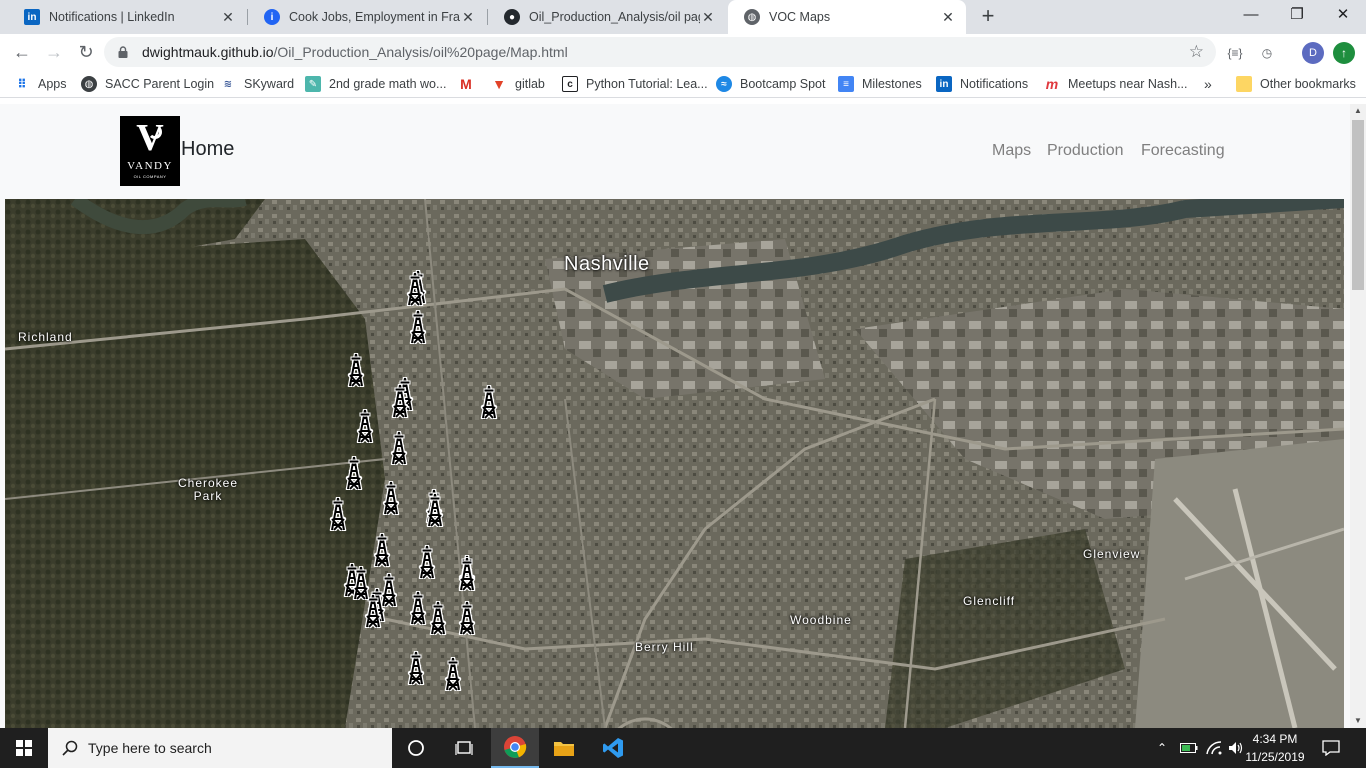 The width and height of the screenshot is (1366, 768). What do you see at coordinates (1275, 748) in the screenshot?
I see `taskbar-clock: 4:34 PM 11/25/2019` at bounding box center [1275, 748].